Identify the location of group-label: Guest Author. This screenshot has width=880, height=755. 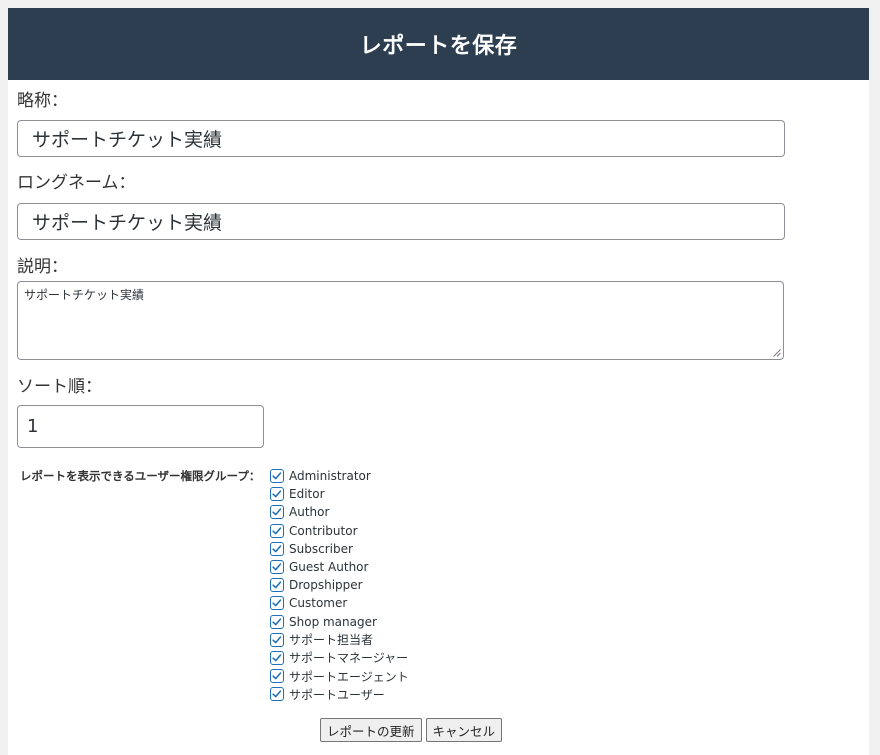
(329, 567).